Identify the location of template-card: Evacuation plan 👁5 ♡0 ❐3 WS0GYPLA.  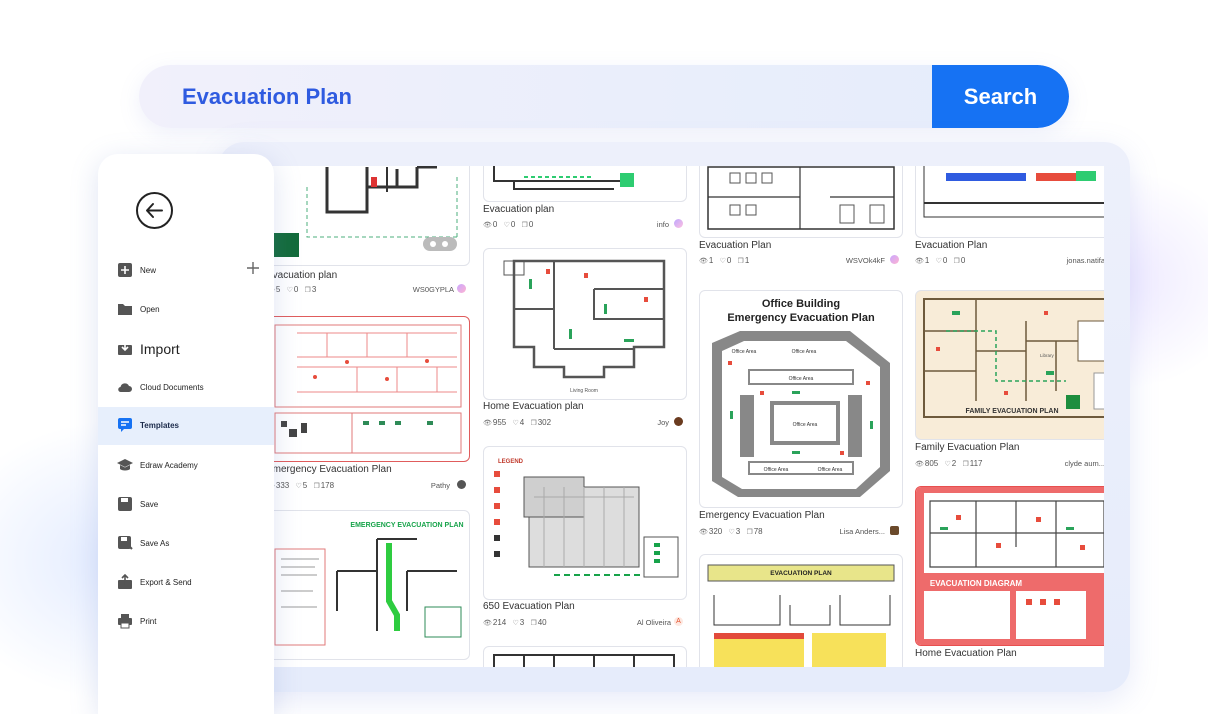
(370, 231).